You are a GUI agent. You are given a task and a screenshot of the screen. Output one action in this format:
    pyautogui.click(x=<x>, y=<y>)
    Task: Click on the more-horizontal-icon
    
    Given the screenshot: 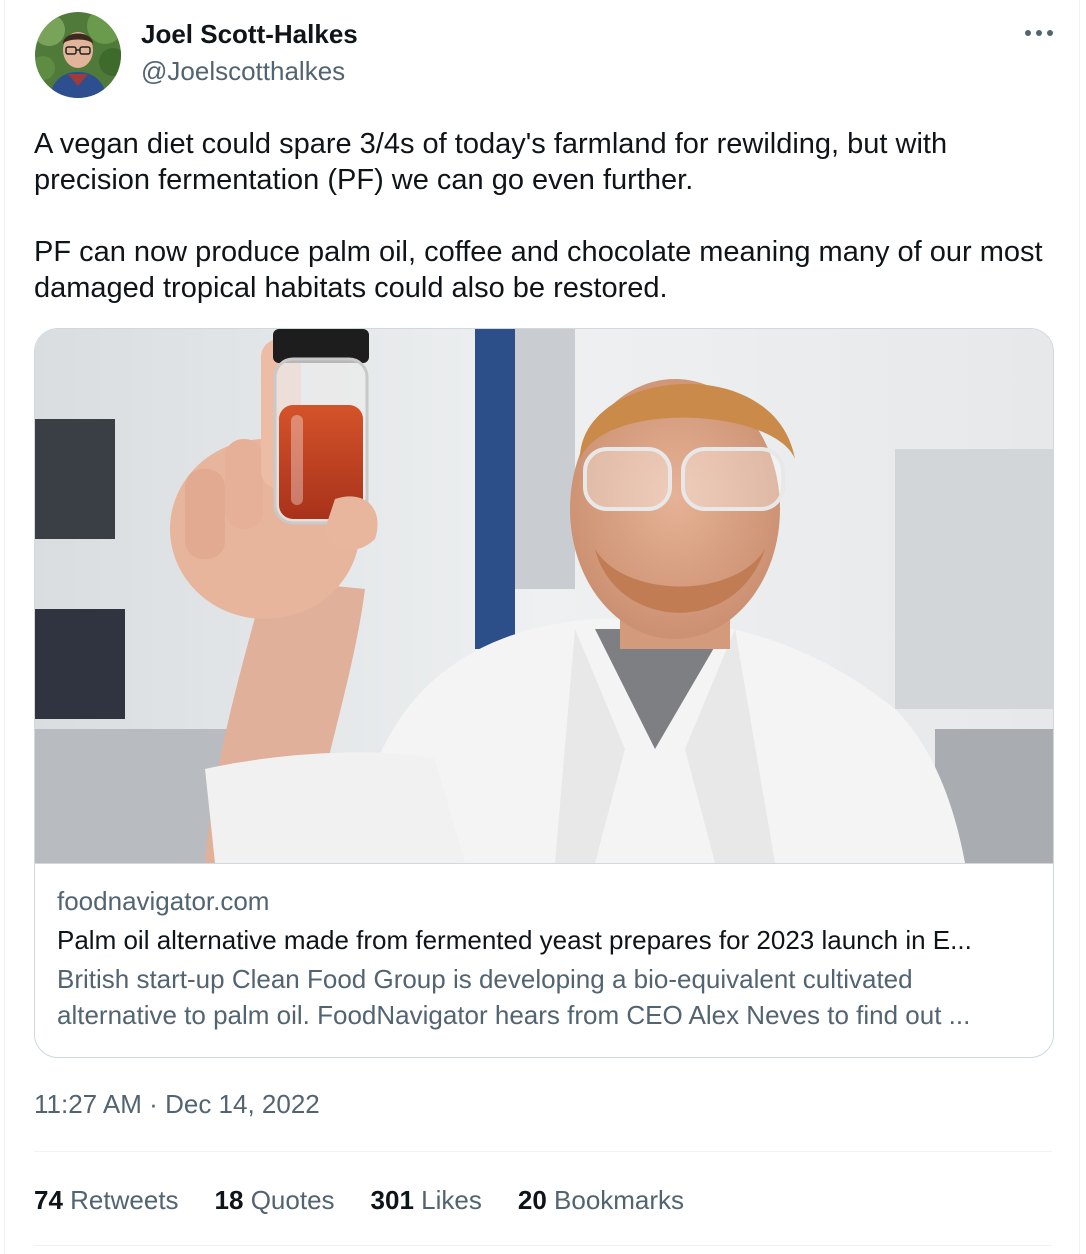 What is the action you would take?
    pyautogui.click(x=1039, y=33)
    